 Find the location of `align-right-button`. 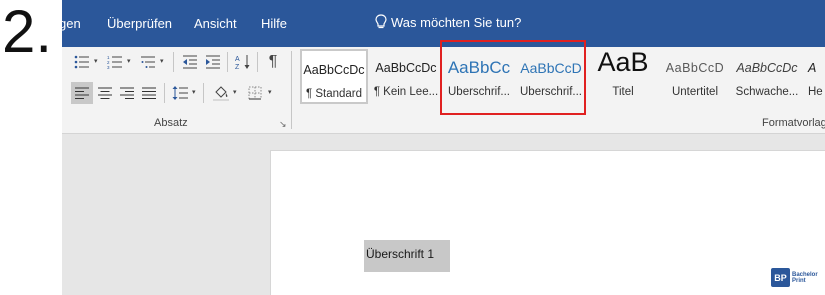

align-right-button is located at coordinates (127, 93).